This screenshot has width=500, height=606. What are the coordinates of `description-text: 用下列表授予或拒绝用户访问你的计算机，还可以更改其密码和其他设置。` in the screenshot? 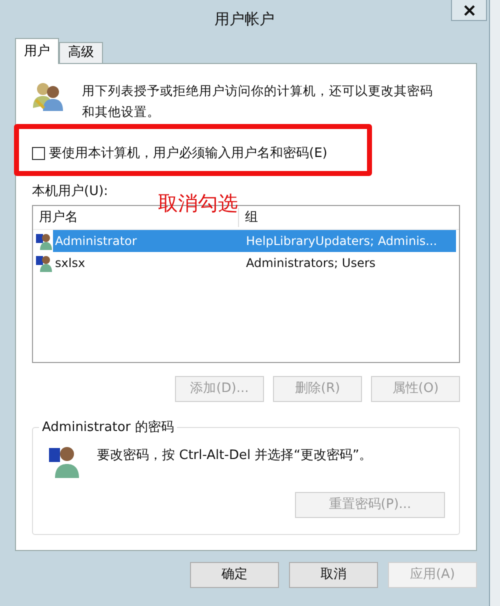 It's located at (258, 101).